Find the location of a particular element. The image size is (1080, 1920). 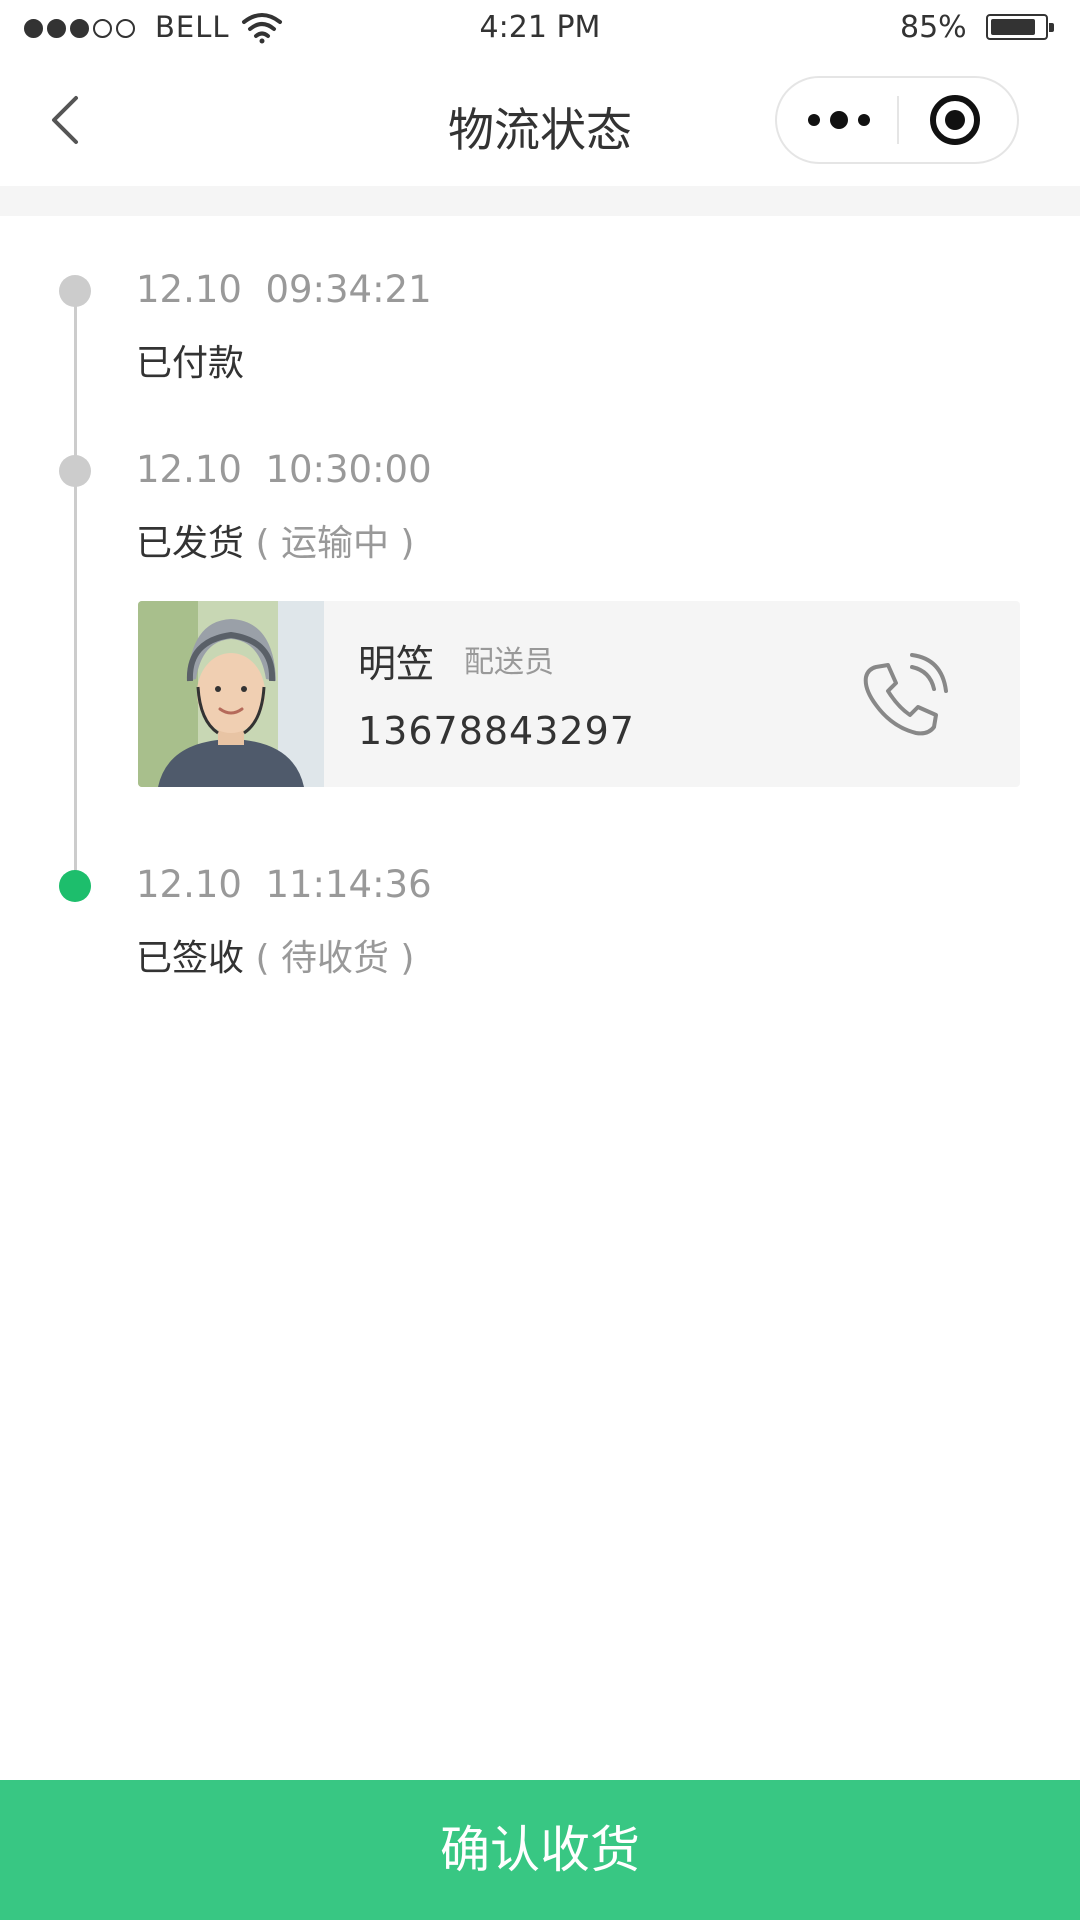

courier-card: 明笠 配送员 13678843297 is located at coordinates (579, 694).